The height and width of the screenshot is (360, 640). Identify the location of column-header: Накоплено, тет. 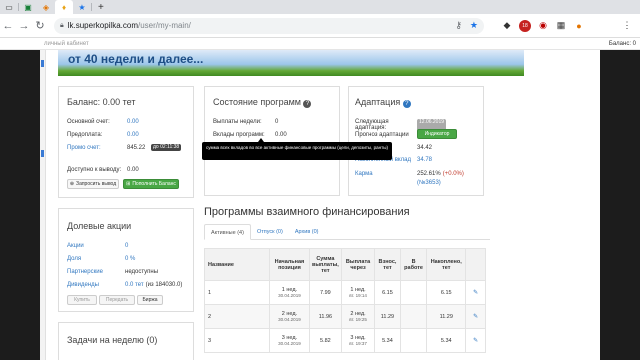
(446, 264).